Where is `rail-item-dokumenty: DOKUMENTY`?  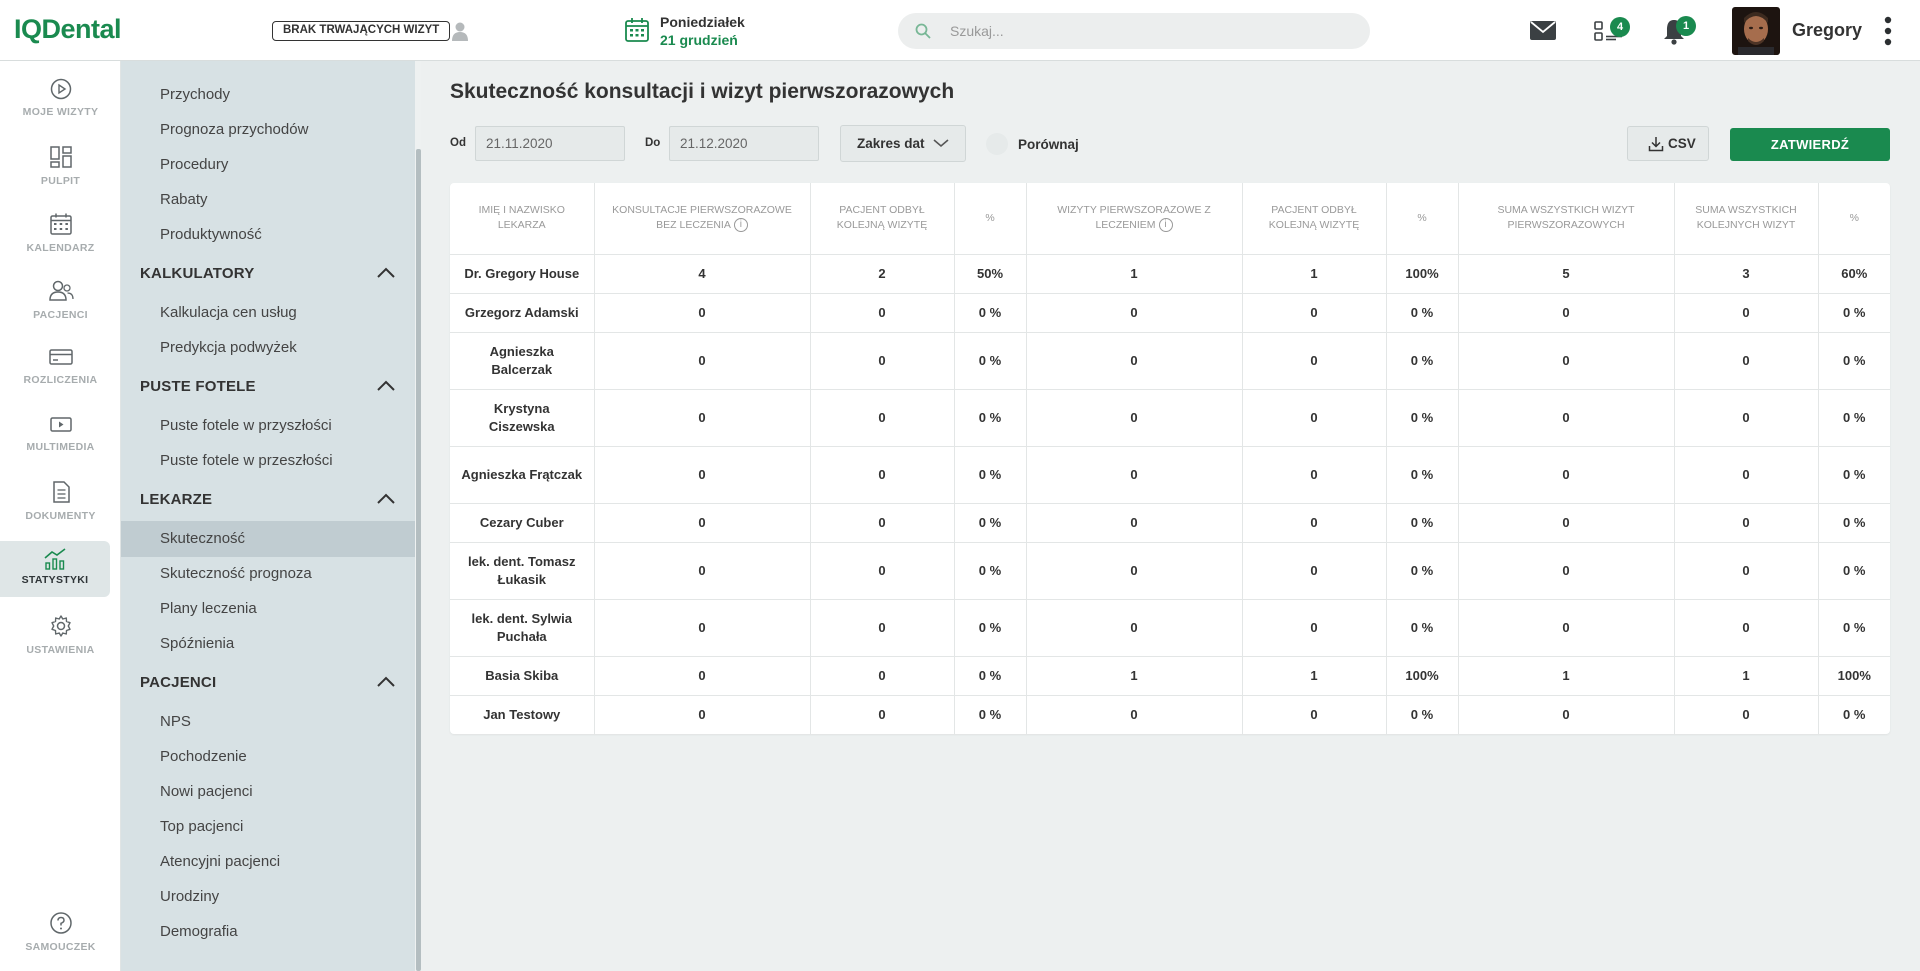
rail-item-dokumenty: DOKUMENTY is located at coordinates (60, 509).